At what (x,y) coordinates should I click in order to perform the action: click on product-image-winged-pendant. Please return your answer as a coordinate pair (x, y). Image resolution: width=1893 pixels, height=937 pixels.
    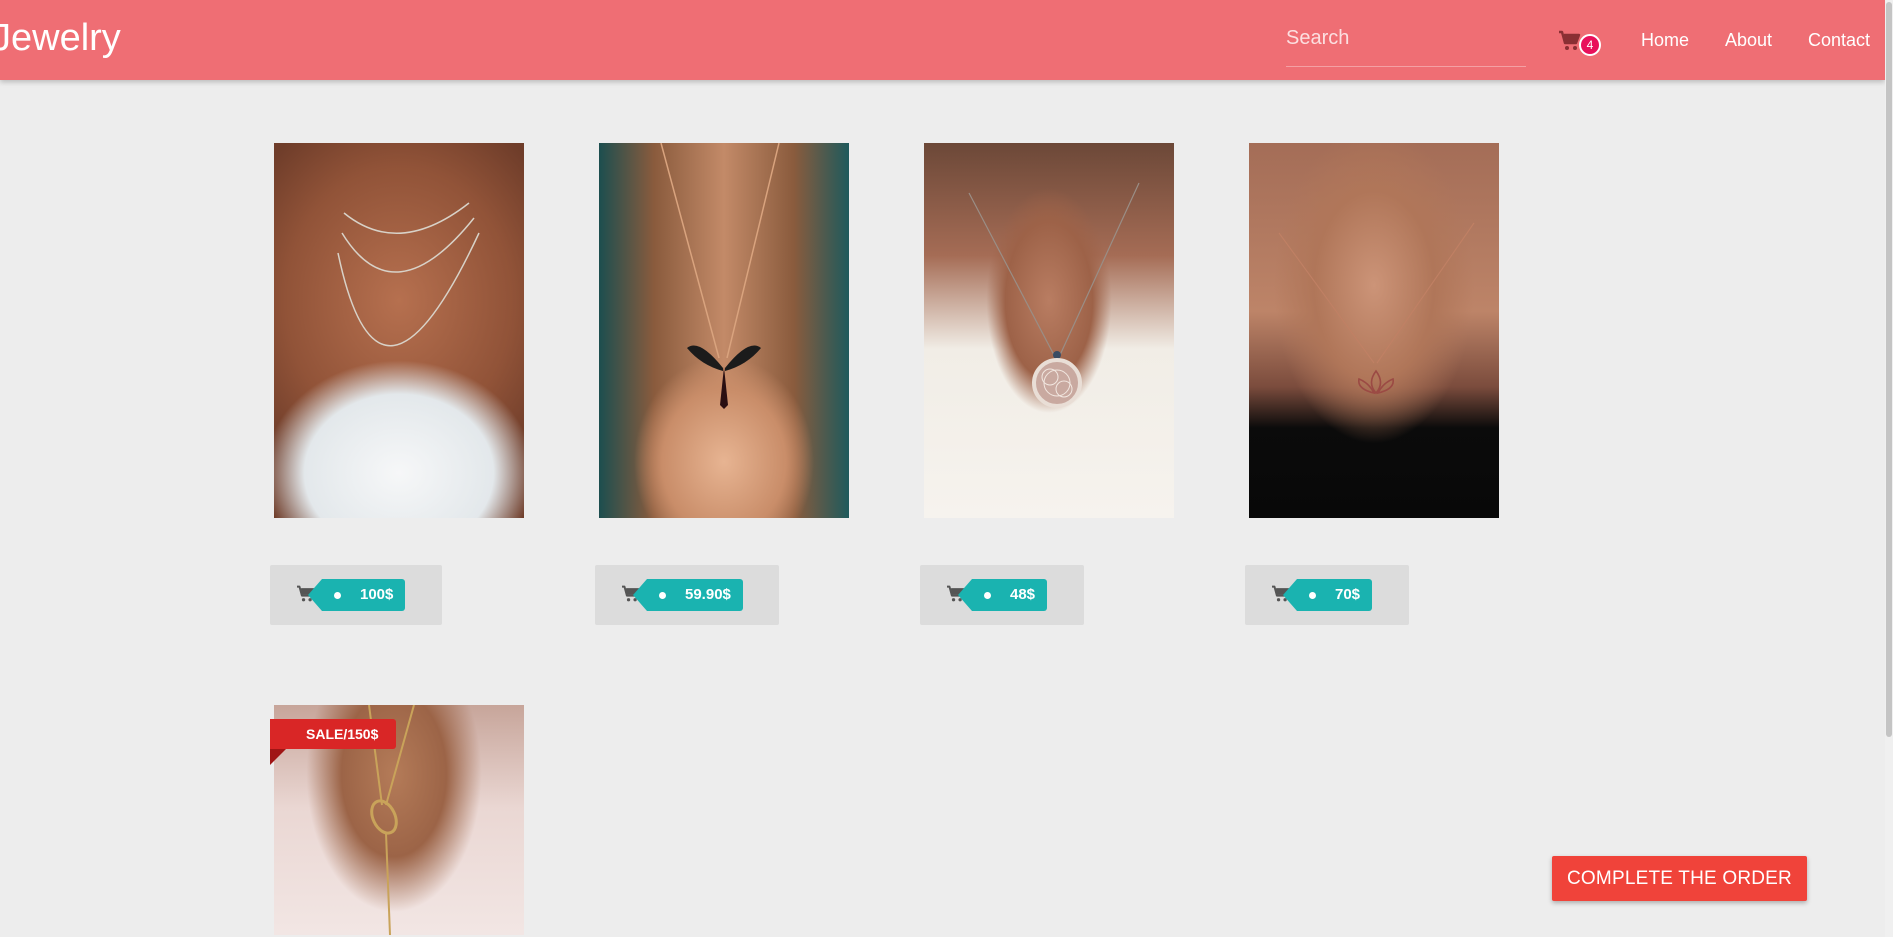
    Looking at the image, I should click on (724, 330).